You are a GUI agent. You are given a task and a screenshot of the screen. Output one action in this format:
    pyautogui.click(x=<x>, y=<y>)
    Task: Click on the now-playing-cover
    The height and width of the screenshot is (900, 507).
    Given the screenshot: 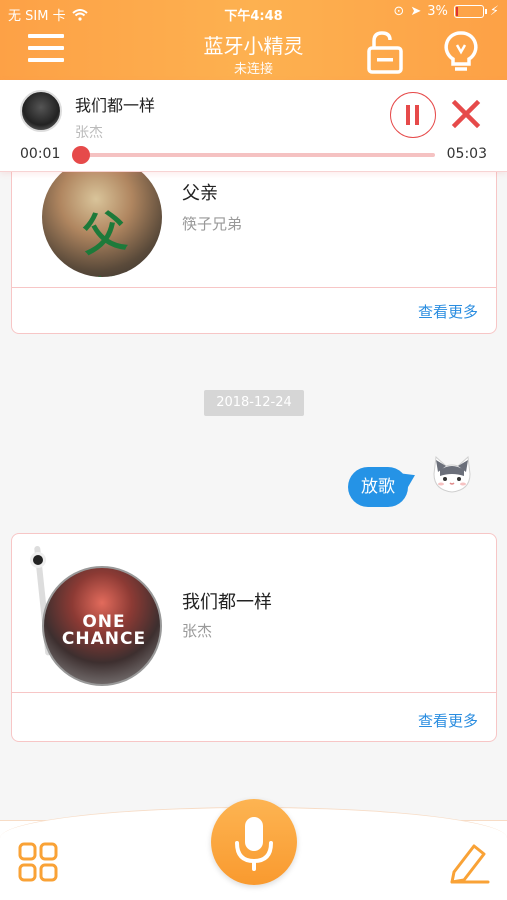 What is the action you would take?
    pyautogui.click(x=41, y=111)
    